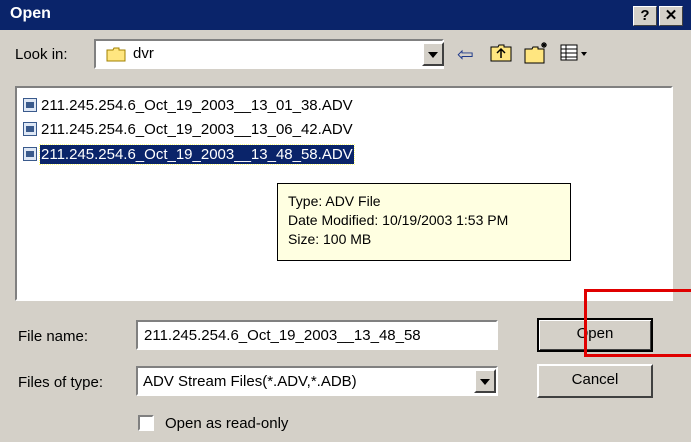 The width and height of the screenshot is (691, 442). I want to click on list-item: 211.245.254.6_Oct_19_2003__13_01_38.ADV, so click(188, 105).